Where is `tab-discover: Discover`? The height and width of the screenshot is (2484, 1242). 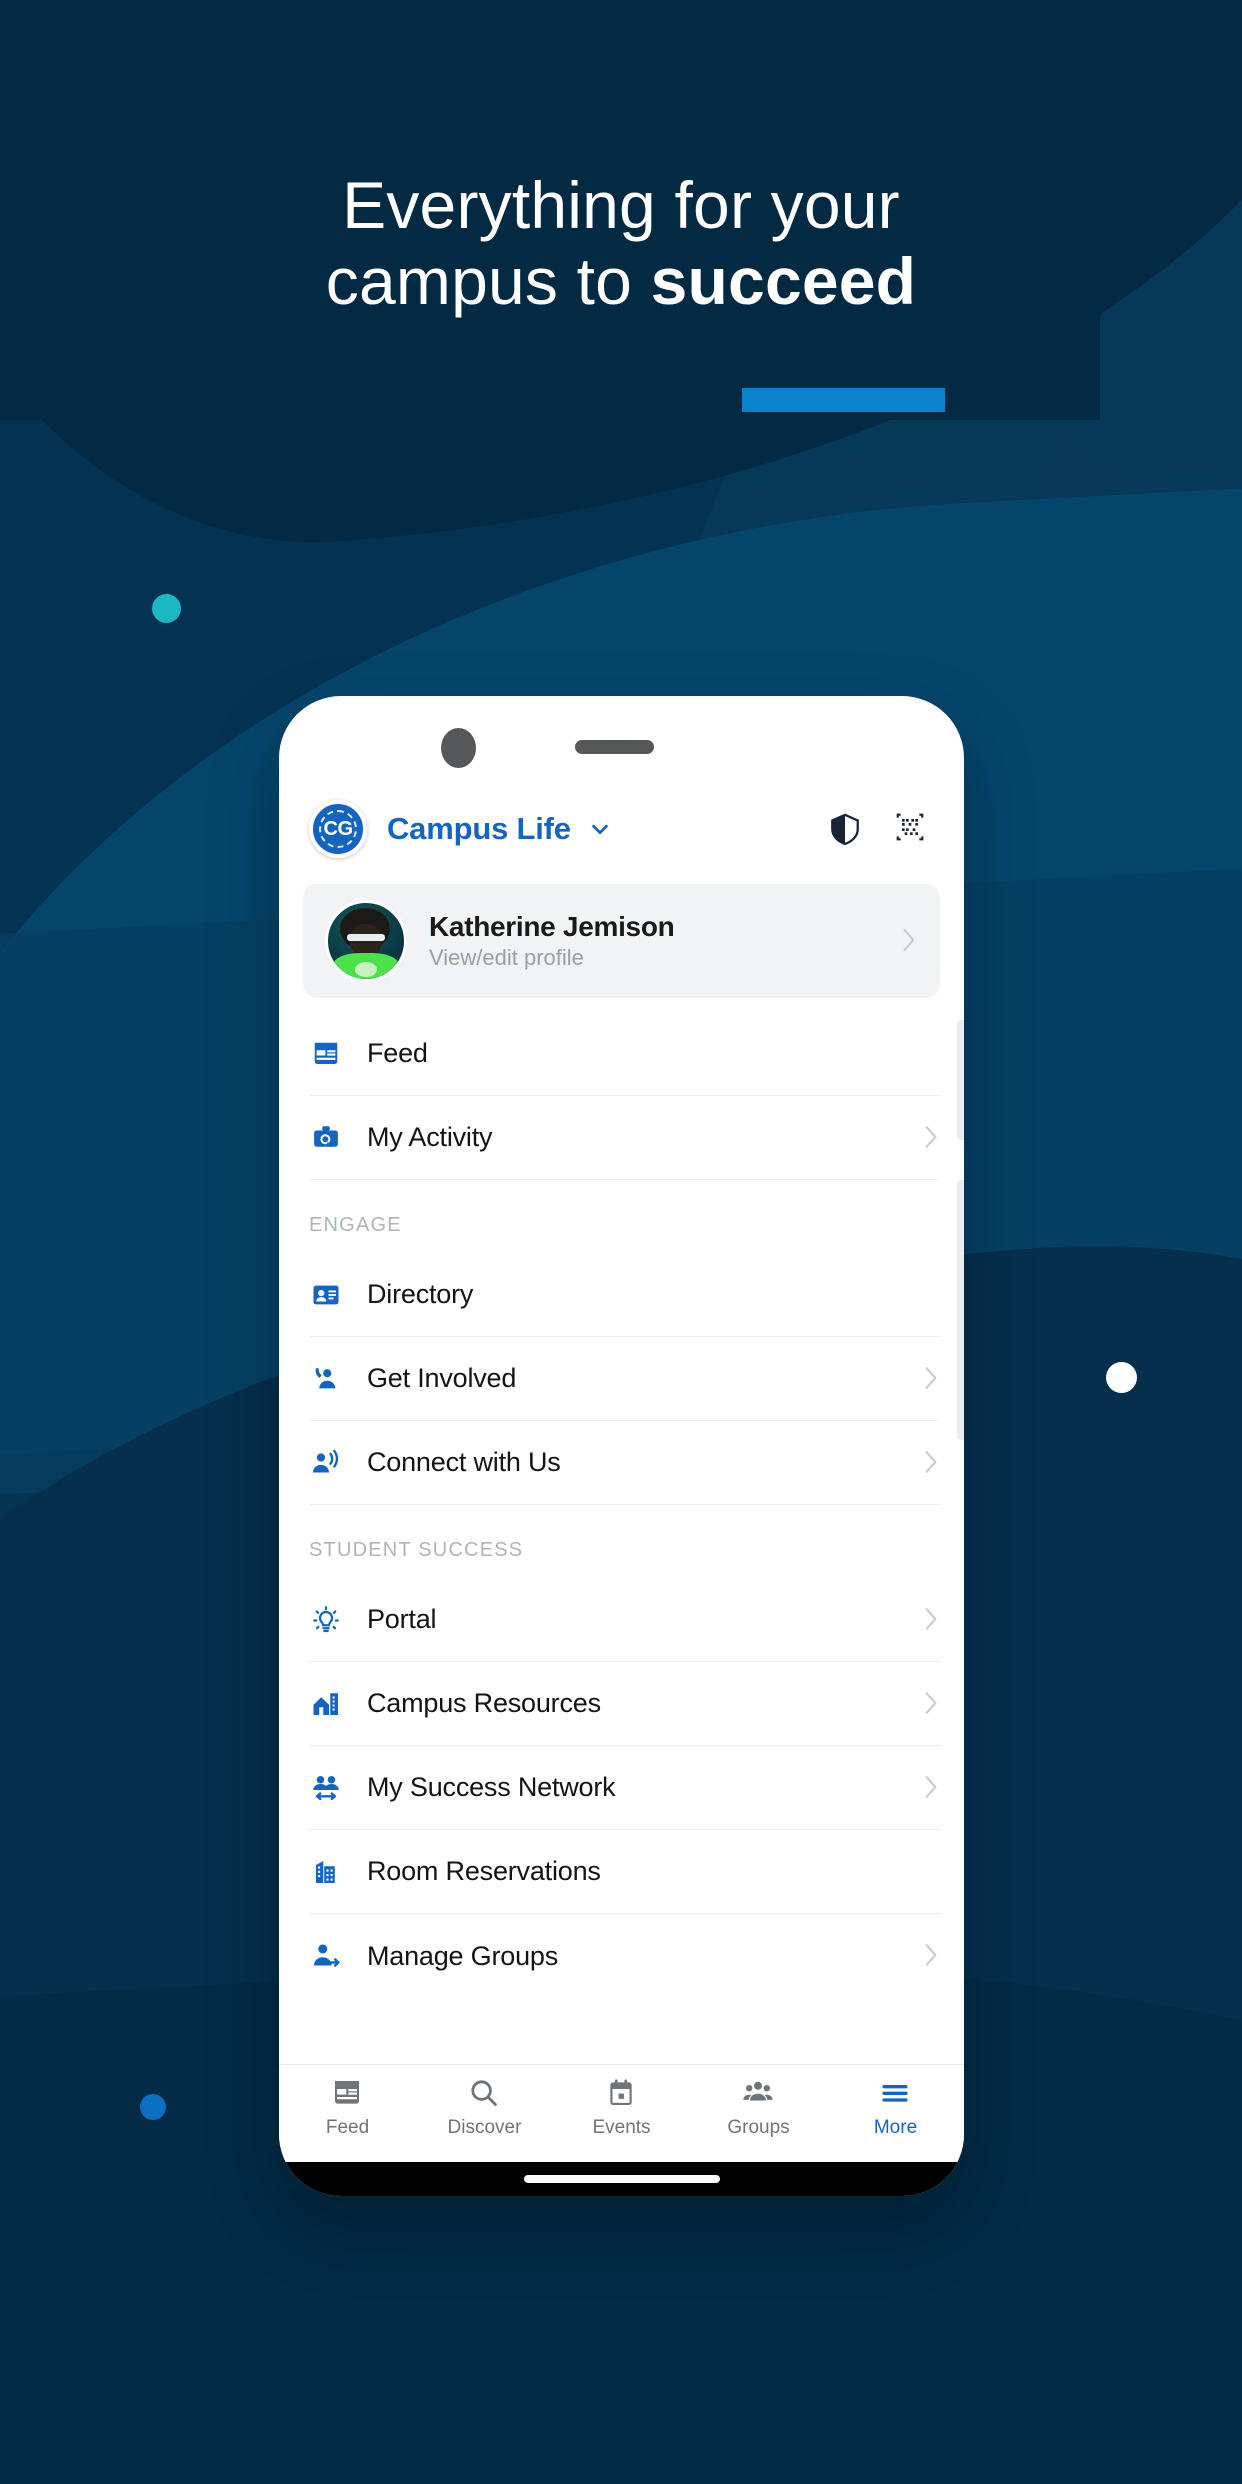 tab-discover: Discover is located at coordinates (484, 2108).